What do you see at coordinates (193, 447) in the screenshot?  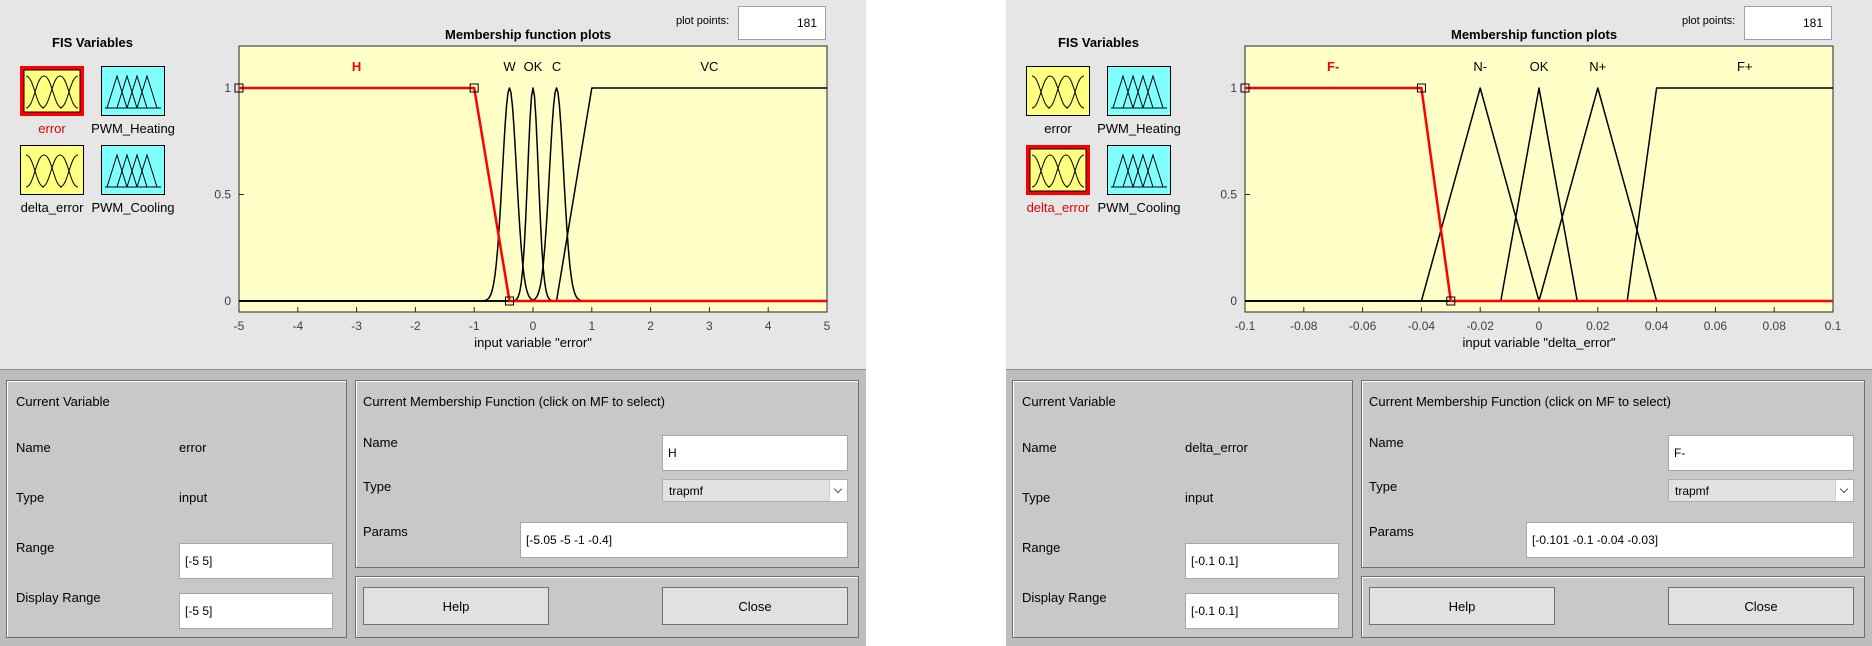 I see `variable-name-value: error` at bounding box center [193, 447].